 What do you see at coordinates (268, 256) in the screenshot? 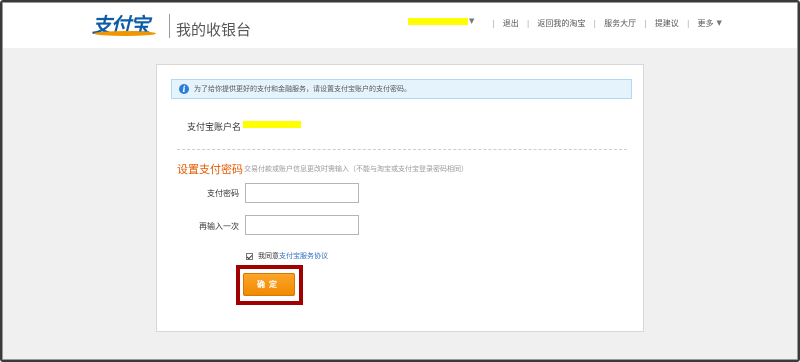
I see `agree-text: 我同意` at bounding box center [268, 256].